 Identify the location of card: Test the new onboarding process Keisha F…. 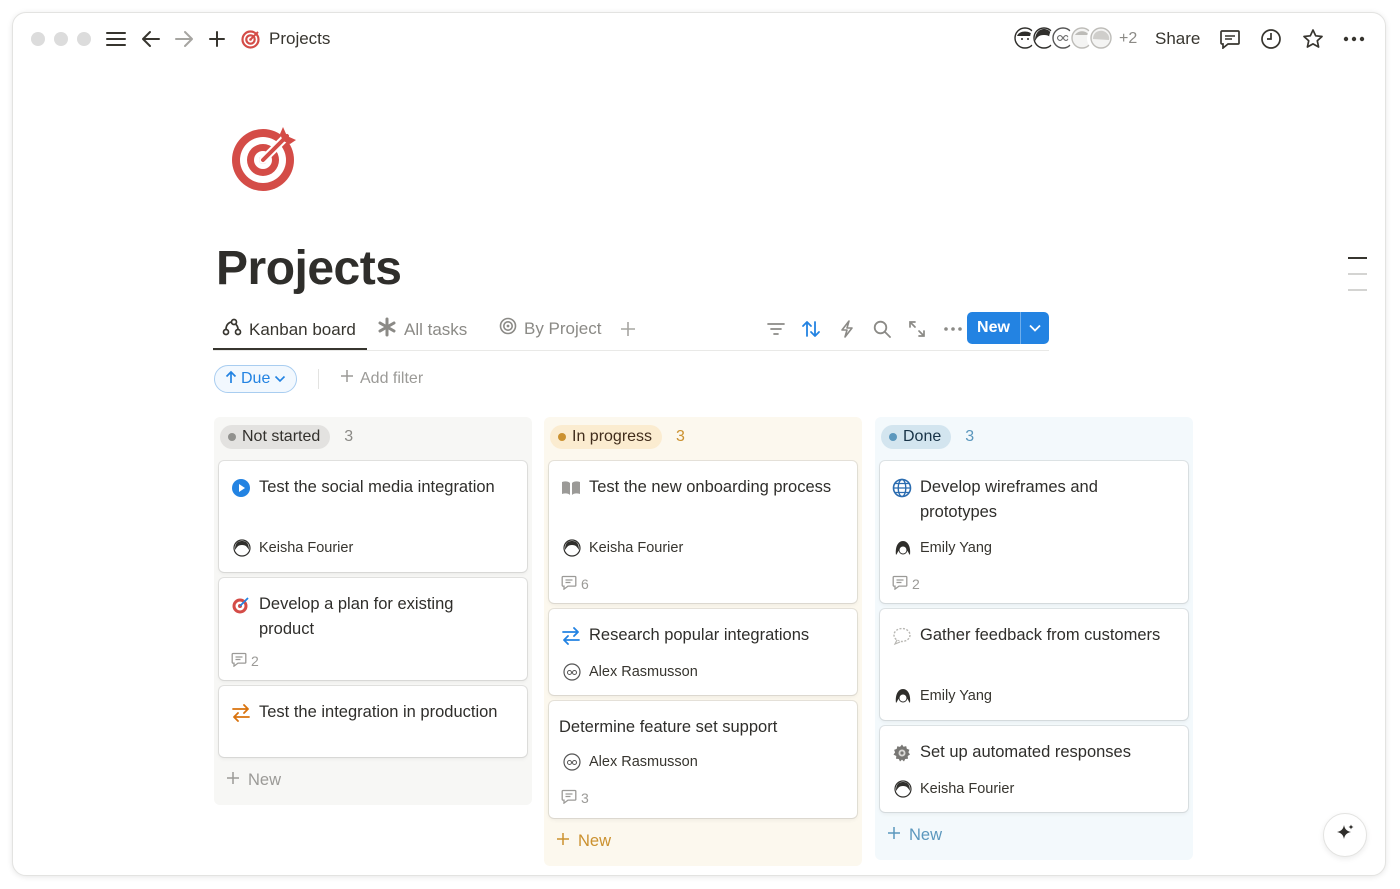
(703, 532).